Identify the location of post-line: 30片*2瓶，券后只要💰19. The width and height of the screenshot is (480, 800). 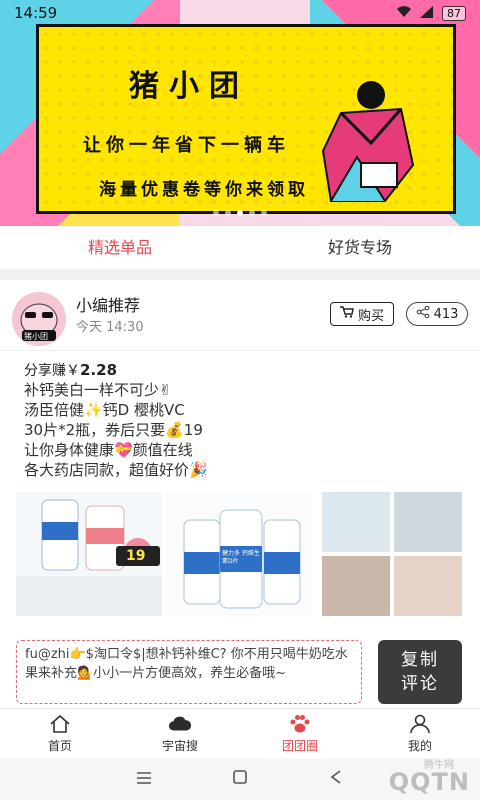
(113, 430).